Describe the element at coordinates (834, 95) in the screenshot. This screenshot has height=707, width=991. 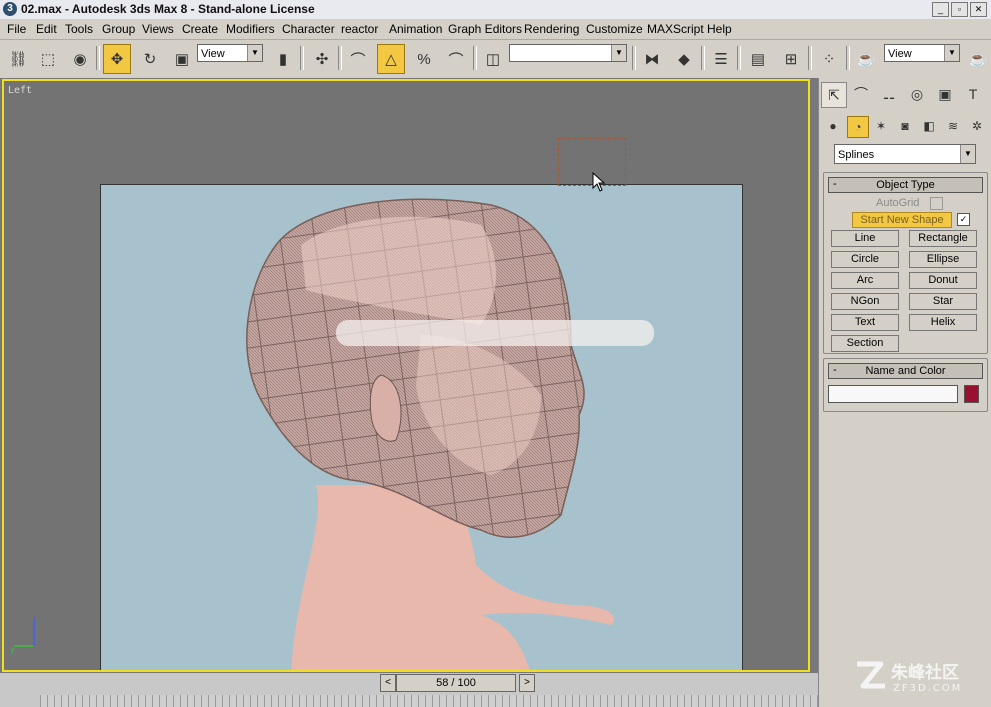
I see `create-tab-icon: ⇱` at that location.